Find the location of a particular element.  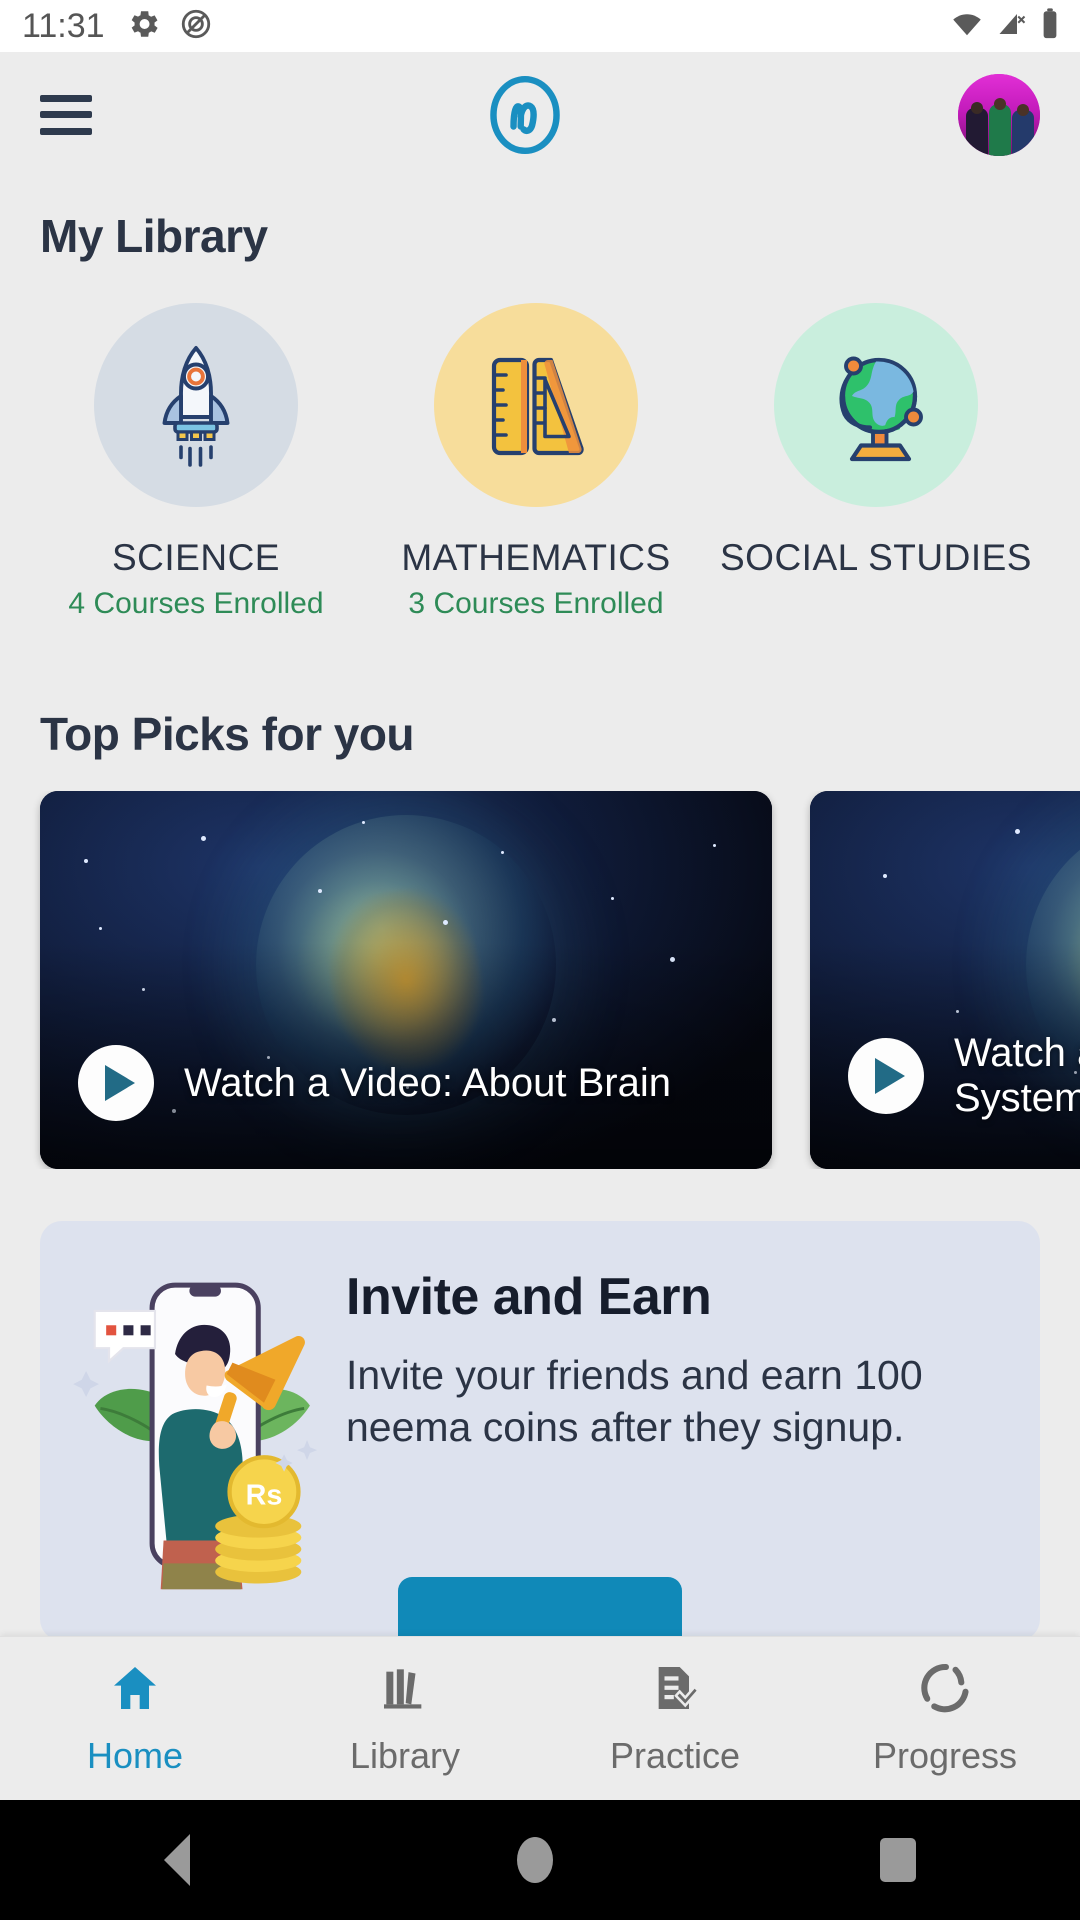

document-check-icon is located at coordinates (675, 1690).